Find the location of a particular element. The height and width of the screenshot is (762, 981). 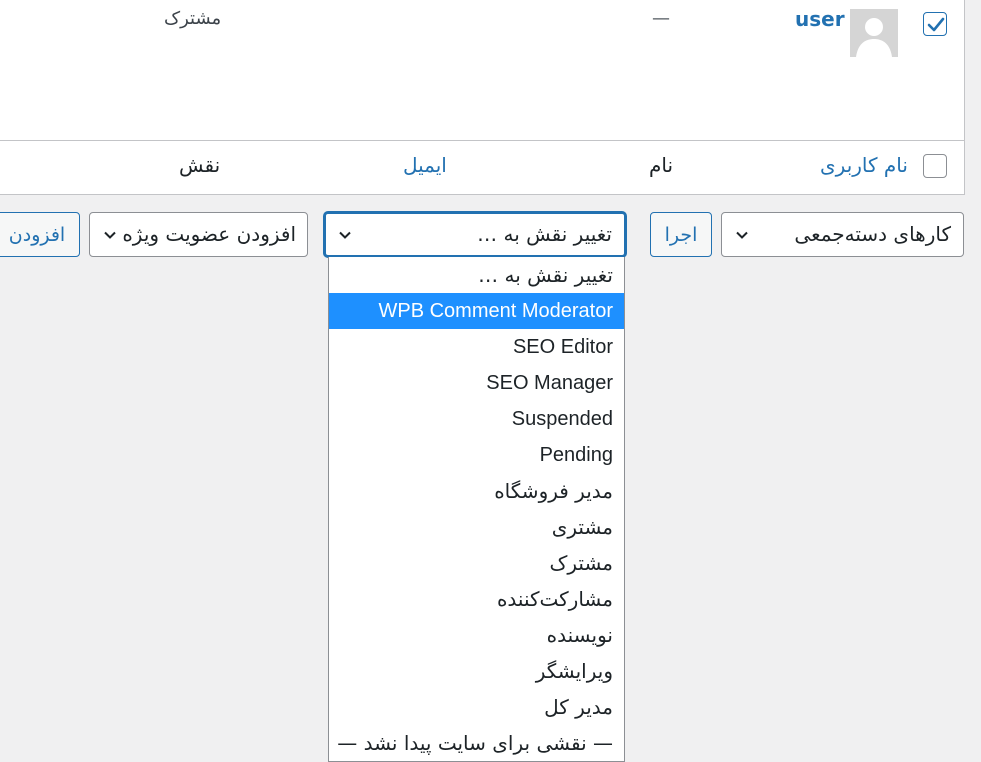

membership-label: افزودن عضویت ویژه is located at coordinates (209, 234).